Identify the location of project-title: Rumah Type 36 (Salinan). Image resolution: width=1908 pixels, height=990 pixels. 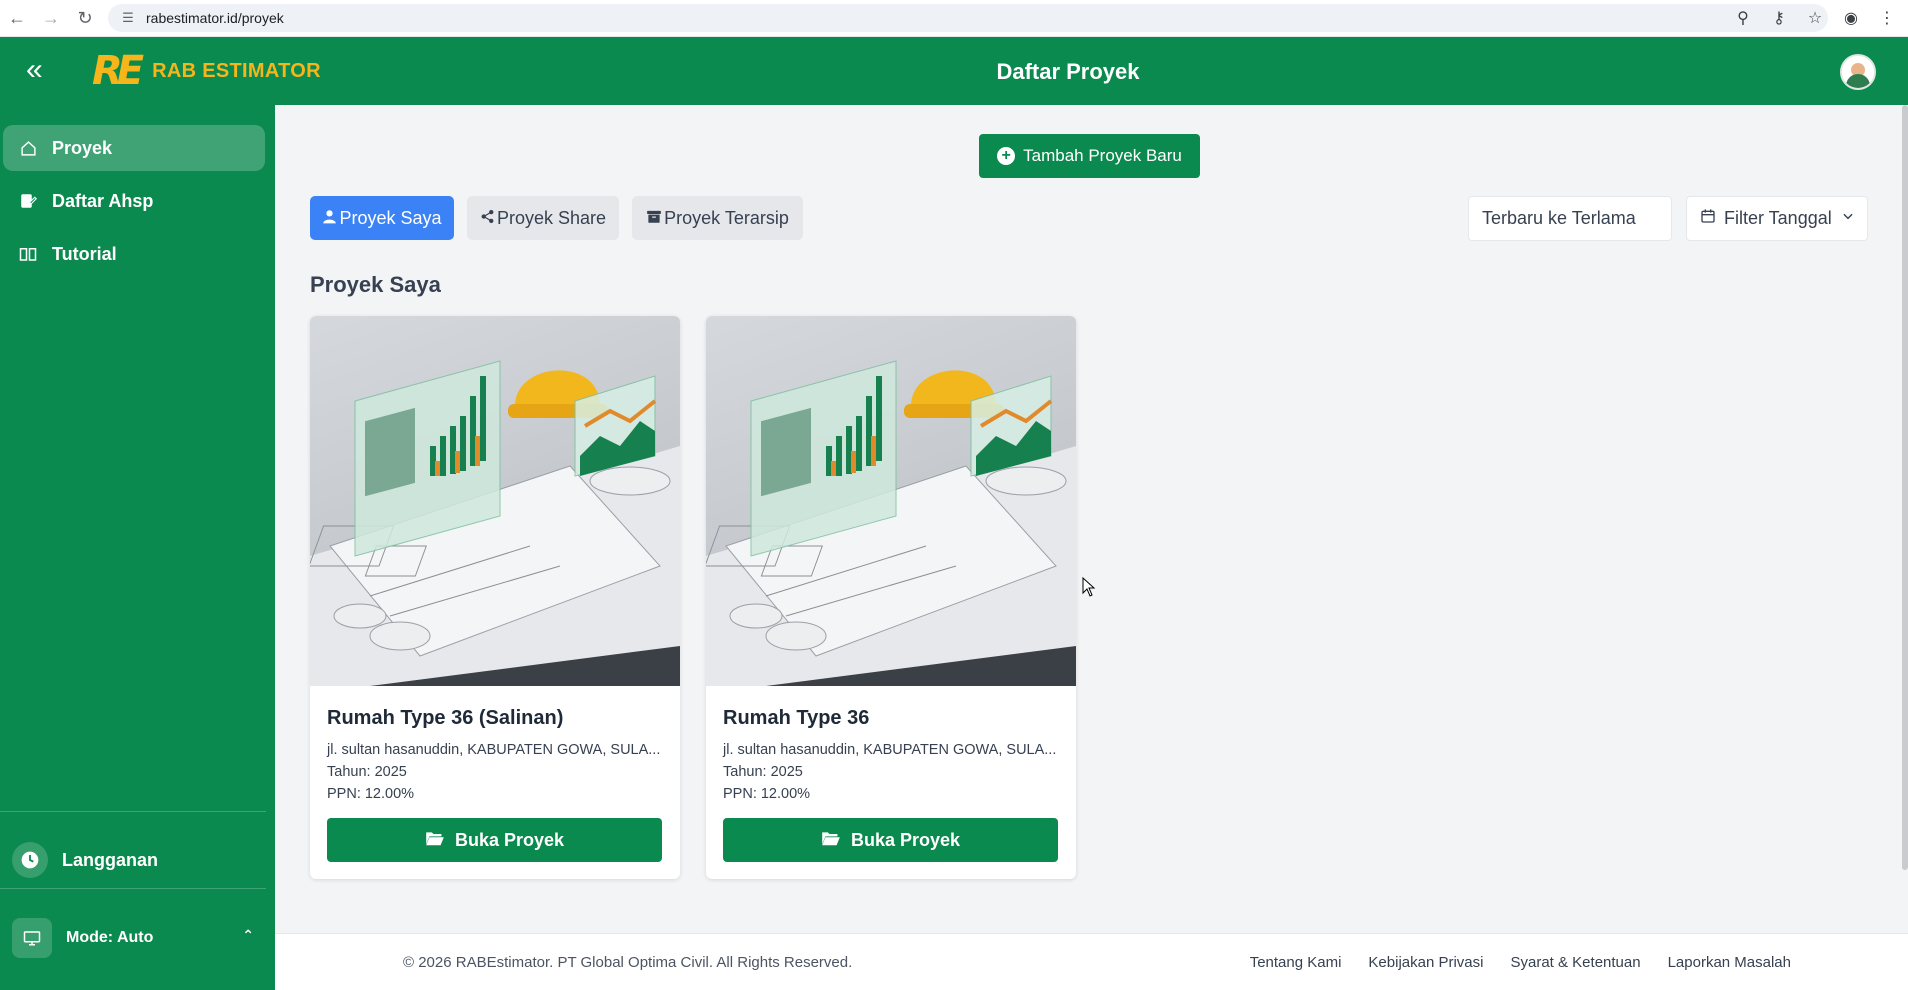
(445, 718).